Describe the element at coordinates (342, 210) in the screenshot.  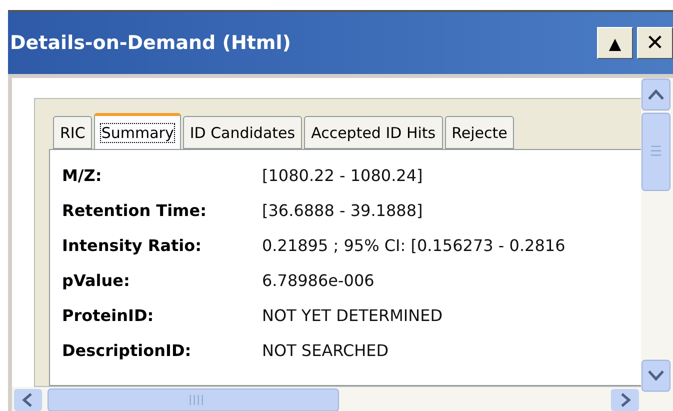
I see `field-value: [36.6888 - 39.1888]` at that location.